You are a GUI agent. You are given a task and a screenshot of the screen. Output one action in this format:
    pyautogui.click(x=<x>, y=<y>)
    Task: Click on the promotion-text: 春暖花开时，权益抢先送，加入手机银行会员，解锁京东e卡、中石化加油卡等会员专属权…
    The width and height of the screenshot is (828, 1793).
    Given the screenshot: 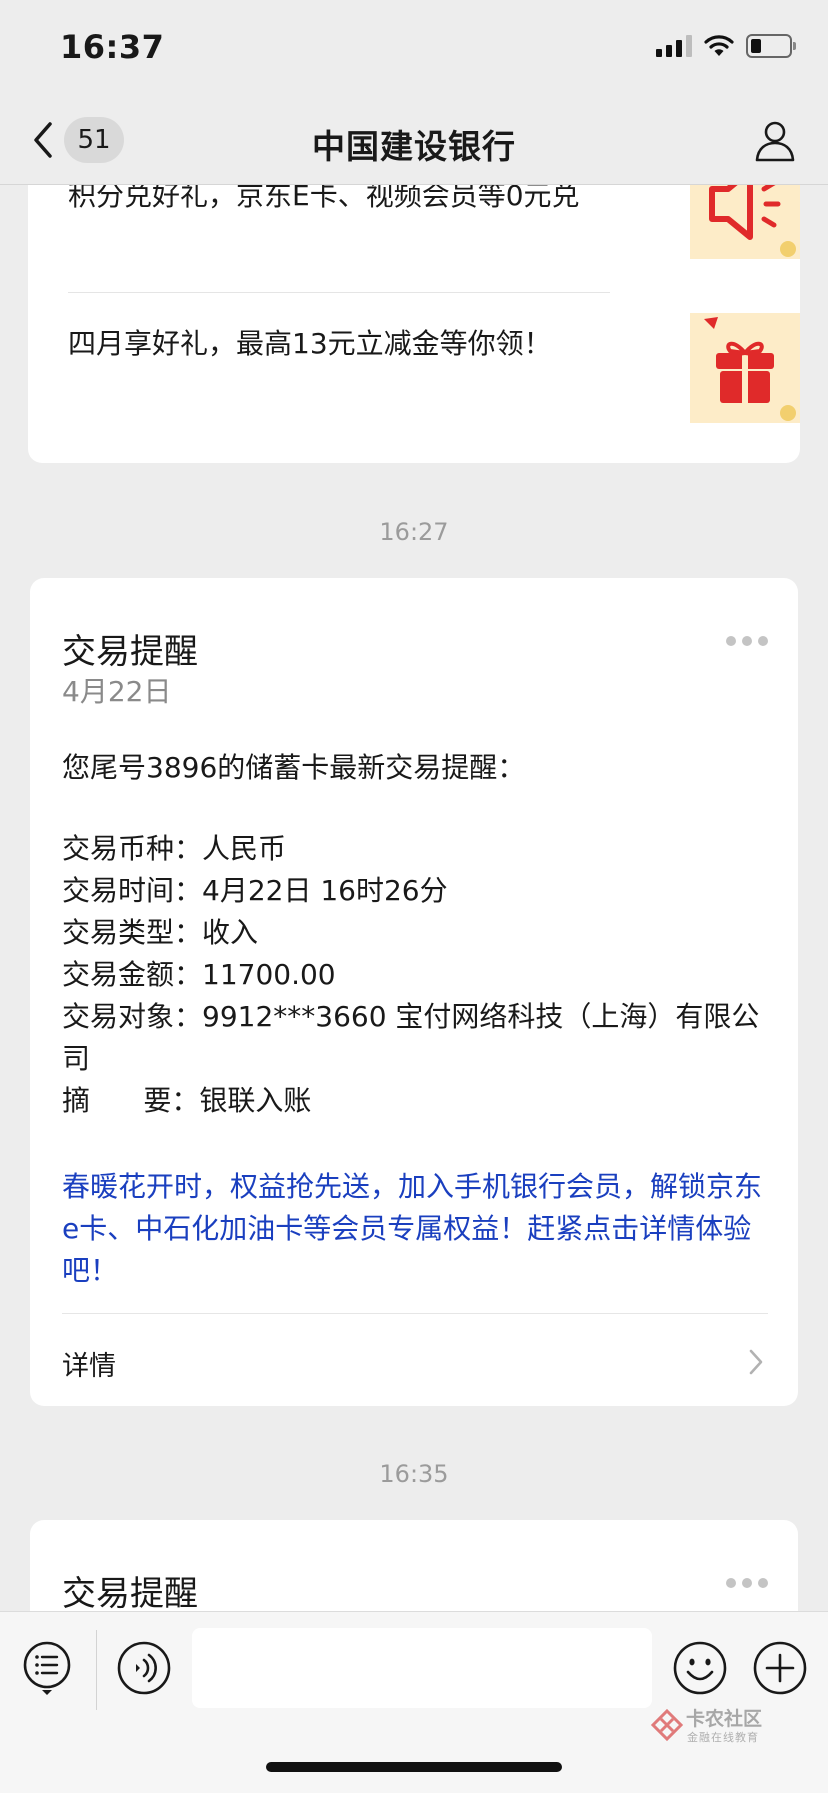 What is the action you would take?
    pyautogui.click(x=412, y=1228)
    